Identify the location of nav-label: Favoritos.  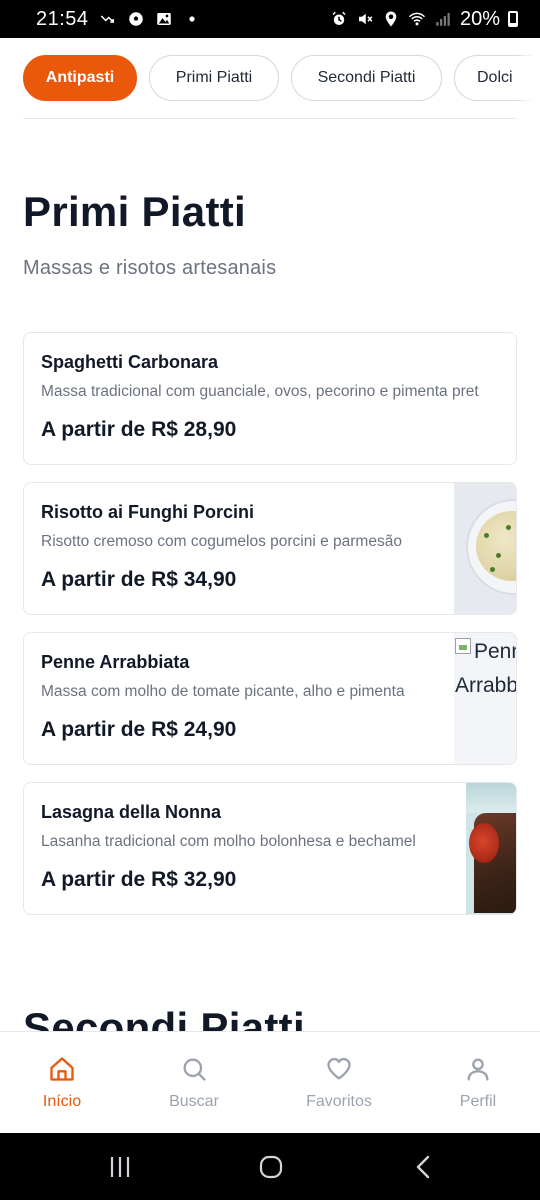
(339, 1101).